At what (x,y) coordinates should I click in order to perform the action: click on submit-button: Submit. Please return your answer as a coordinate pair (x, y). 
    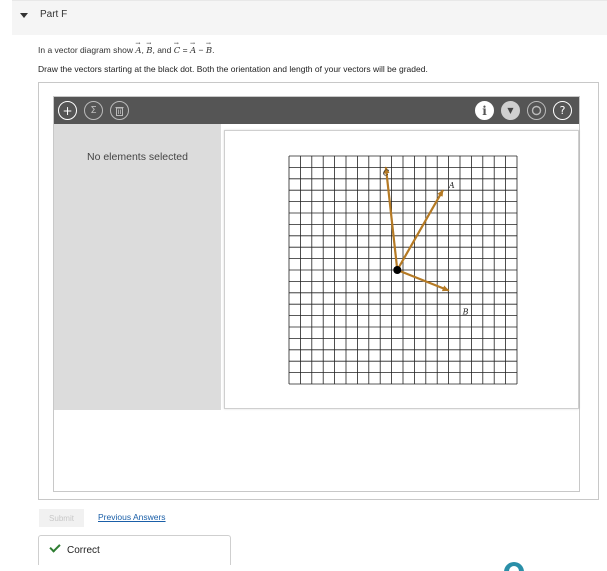
    Looking at the image, I should click on (61, 518).